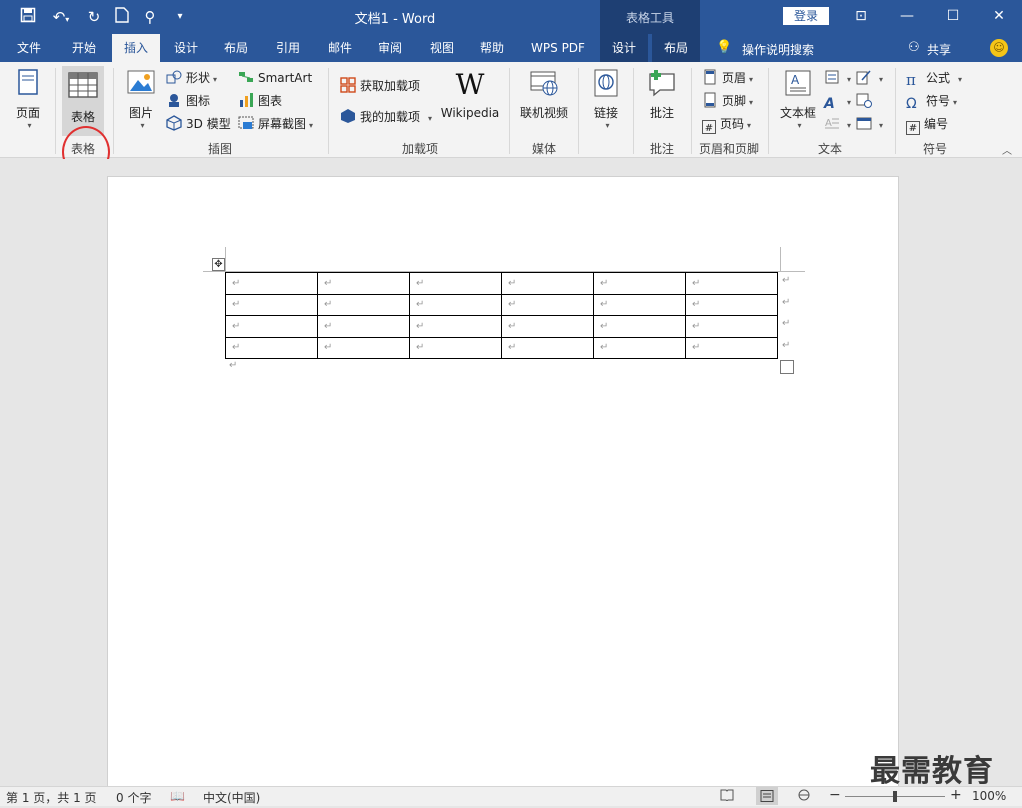 The height and width of the screenshot is (808, 1022). Describe the element at coordinates (348, 116) in the screenshot. I see `my-addins-icon` at that location.